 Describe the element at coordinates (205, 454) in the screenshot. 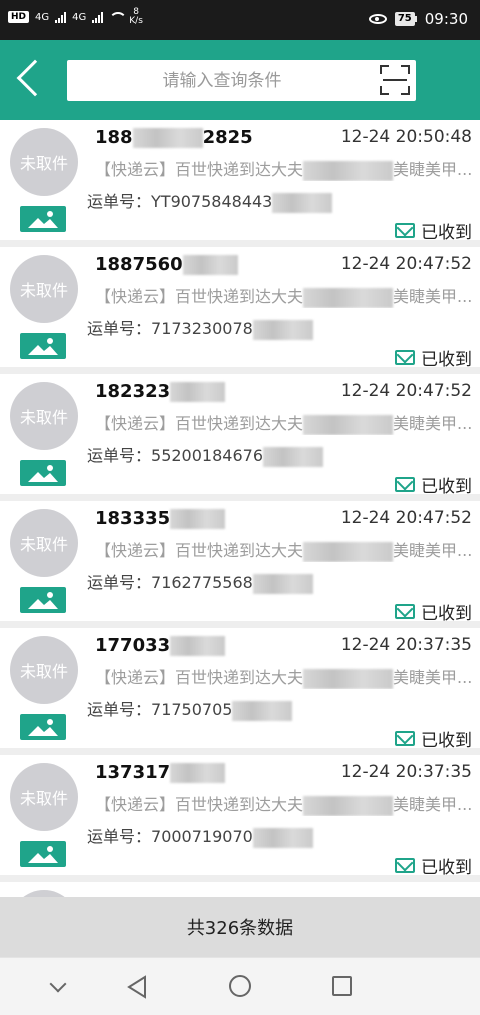

I see `waybill-number: 运单号：55200184676` at that location.